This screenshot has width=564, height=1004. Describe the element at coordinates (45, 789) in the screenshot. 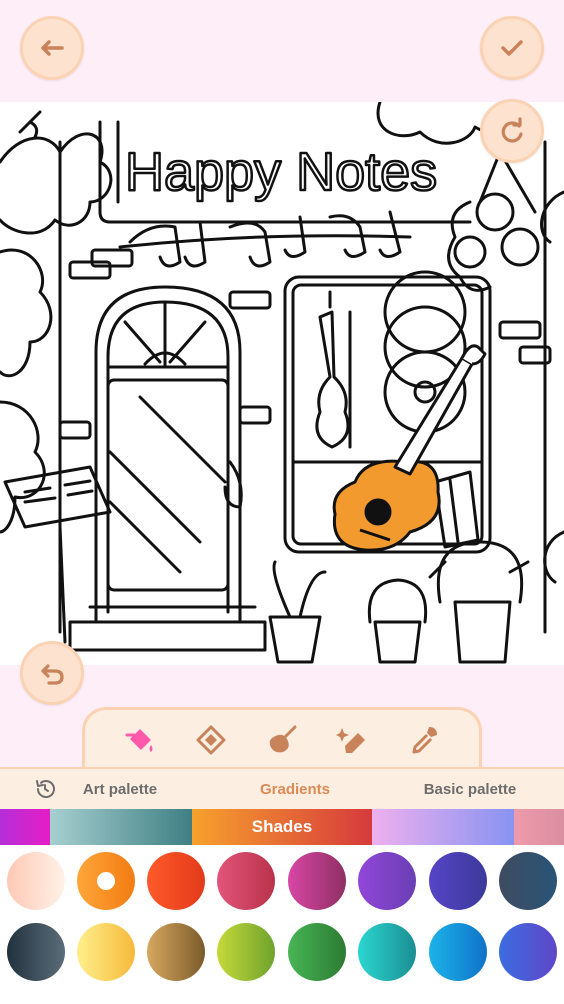

I see `history-icon` at that location.